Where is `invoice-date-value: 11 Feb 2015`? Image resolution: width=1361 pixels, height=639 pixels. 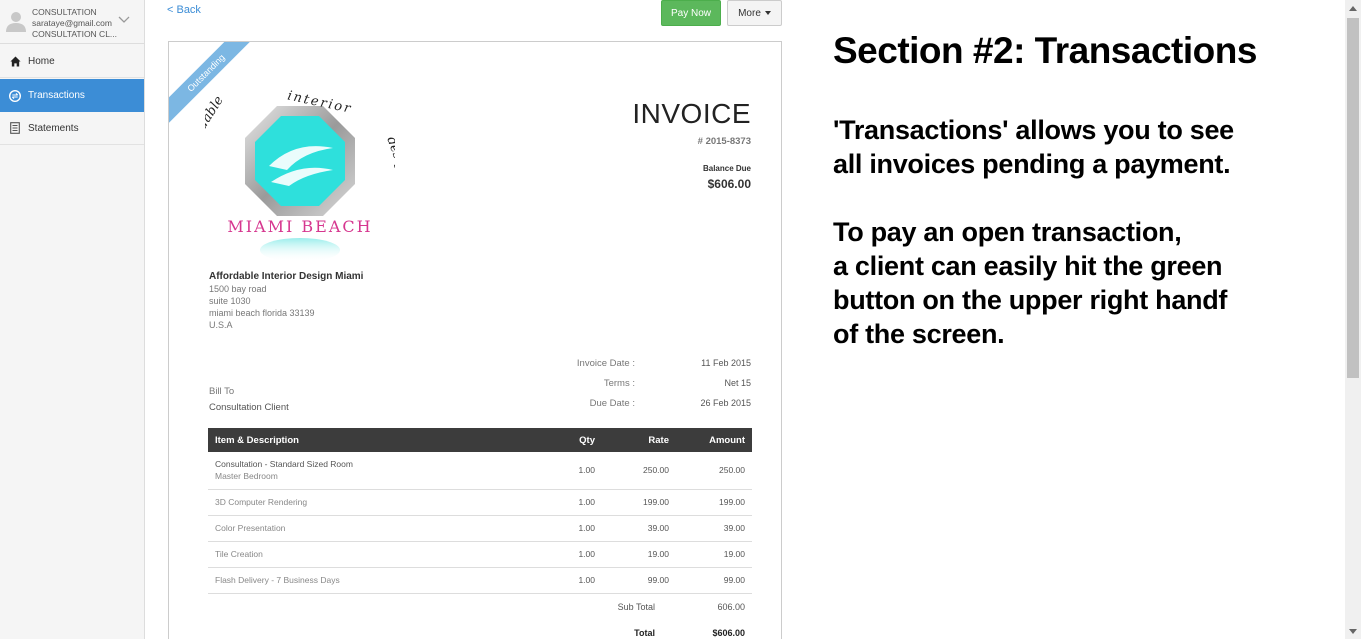 invoice-date-value: 11 Feb 2015 is located at coordinates (726, 363).